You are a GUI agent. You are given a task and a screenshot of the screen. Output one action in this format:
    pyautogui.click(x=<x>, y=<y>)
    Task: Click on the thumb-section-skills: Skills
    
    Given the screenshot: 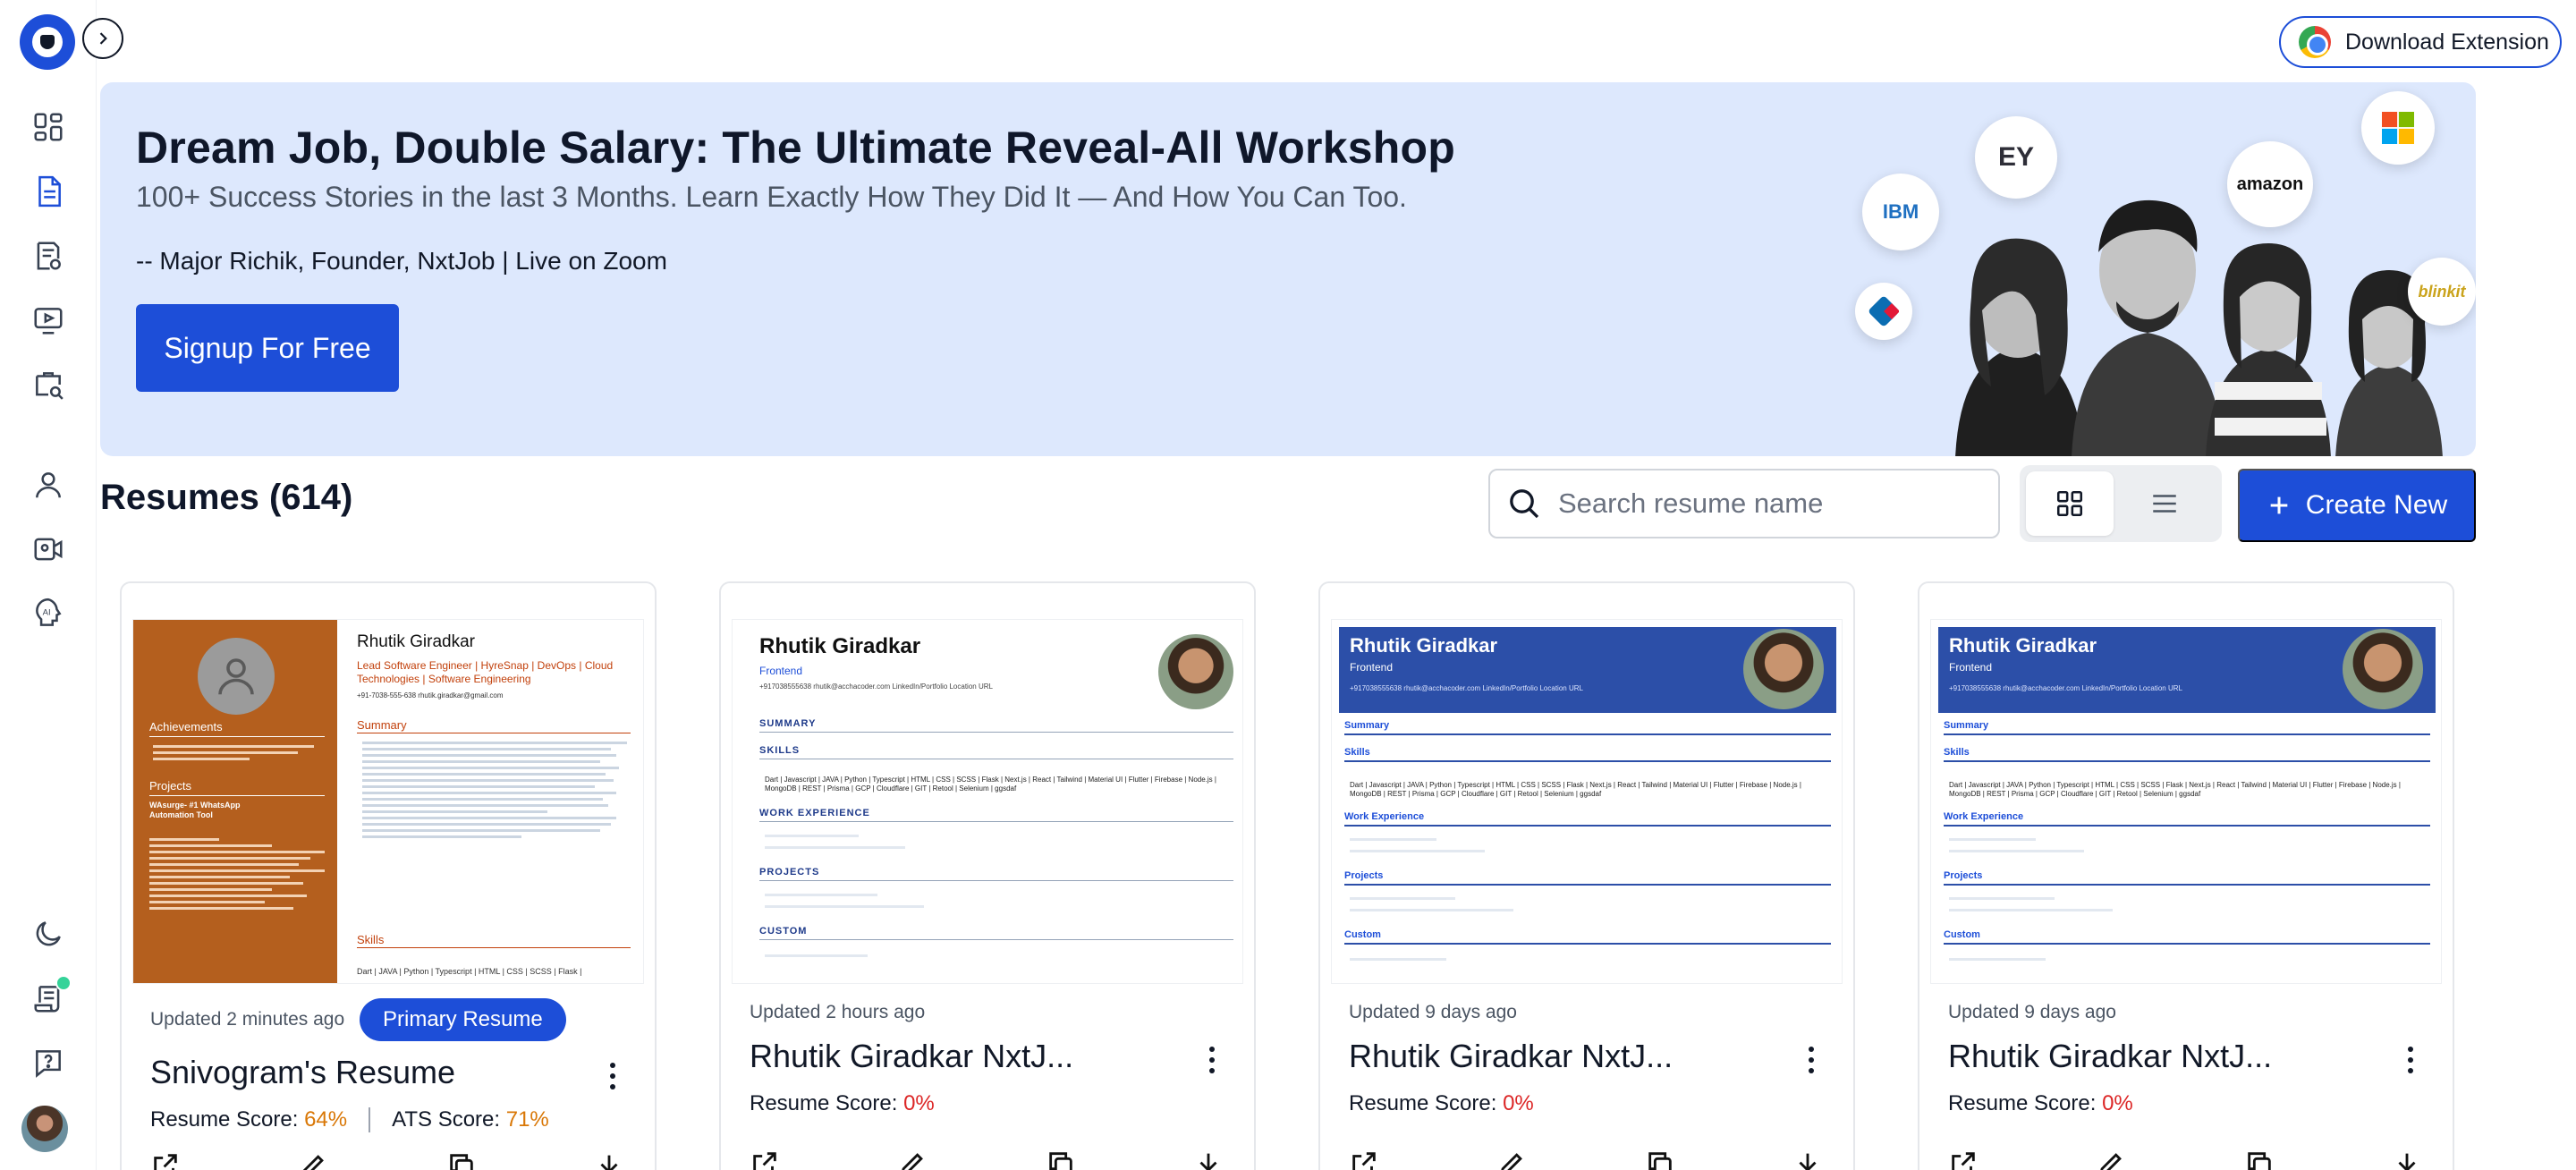 What is the action you would take?
    pyautogui.click(x=1357, y=752)
    